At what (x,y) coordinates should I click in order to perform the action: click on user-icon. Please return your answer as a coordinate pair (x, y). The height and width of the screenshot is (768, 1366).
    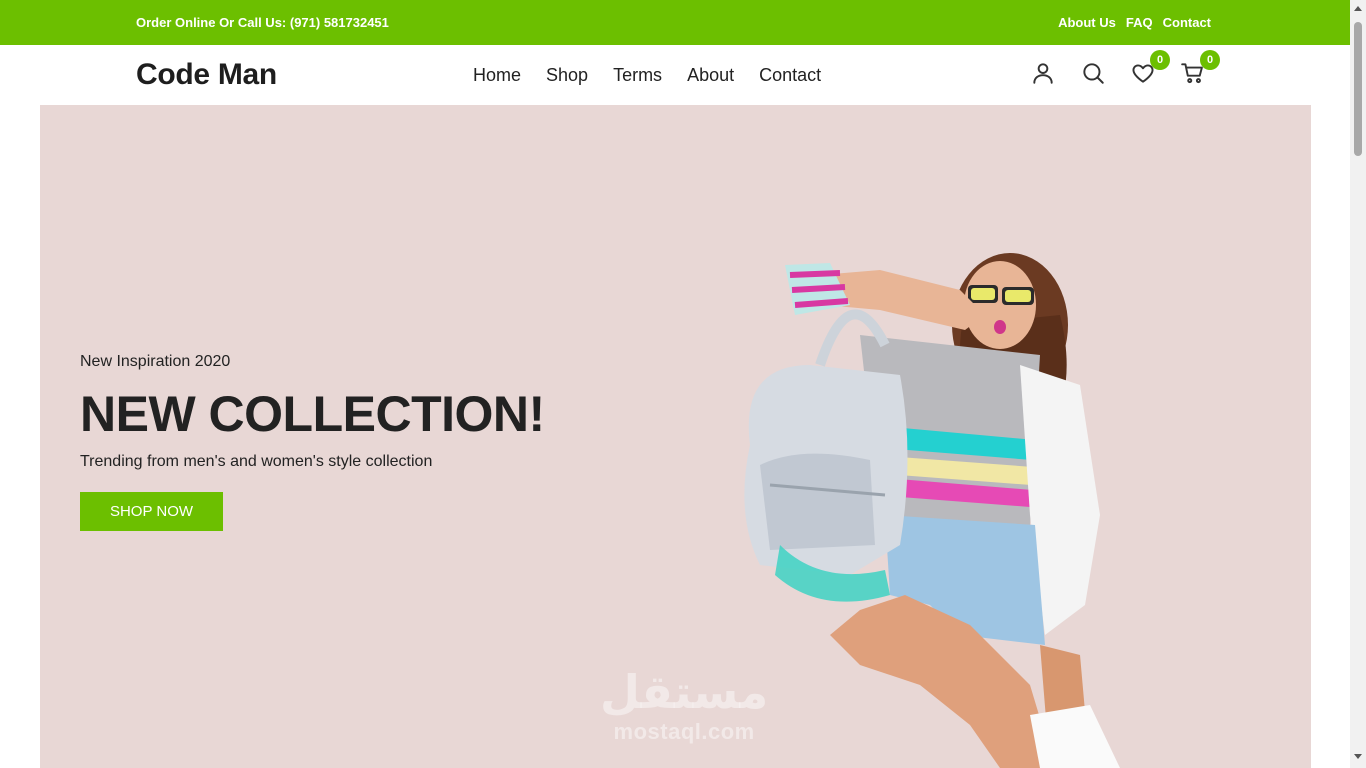
    Looking at the image, I should click on (1043, 73).